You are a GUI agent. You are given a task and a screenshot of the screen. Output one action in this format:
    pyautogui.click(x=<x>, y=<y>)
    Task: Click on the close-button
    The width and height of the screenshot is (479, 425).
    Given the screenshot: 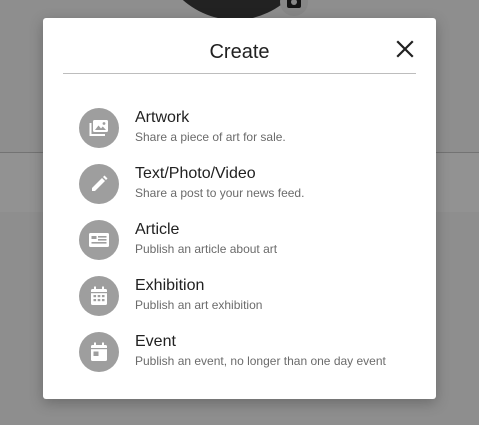 What is the action you would take?
    pyautogui.click(x=405, y=49)
    